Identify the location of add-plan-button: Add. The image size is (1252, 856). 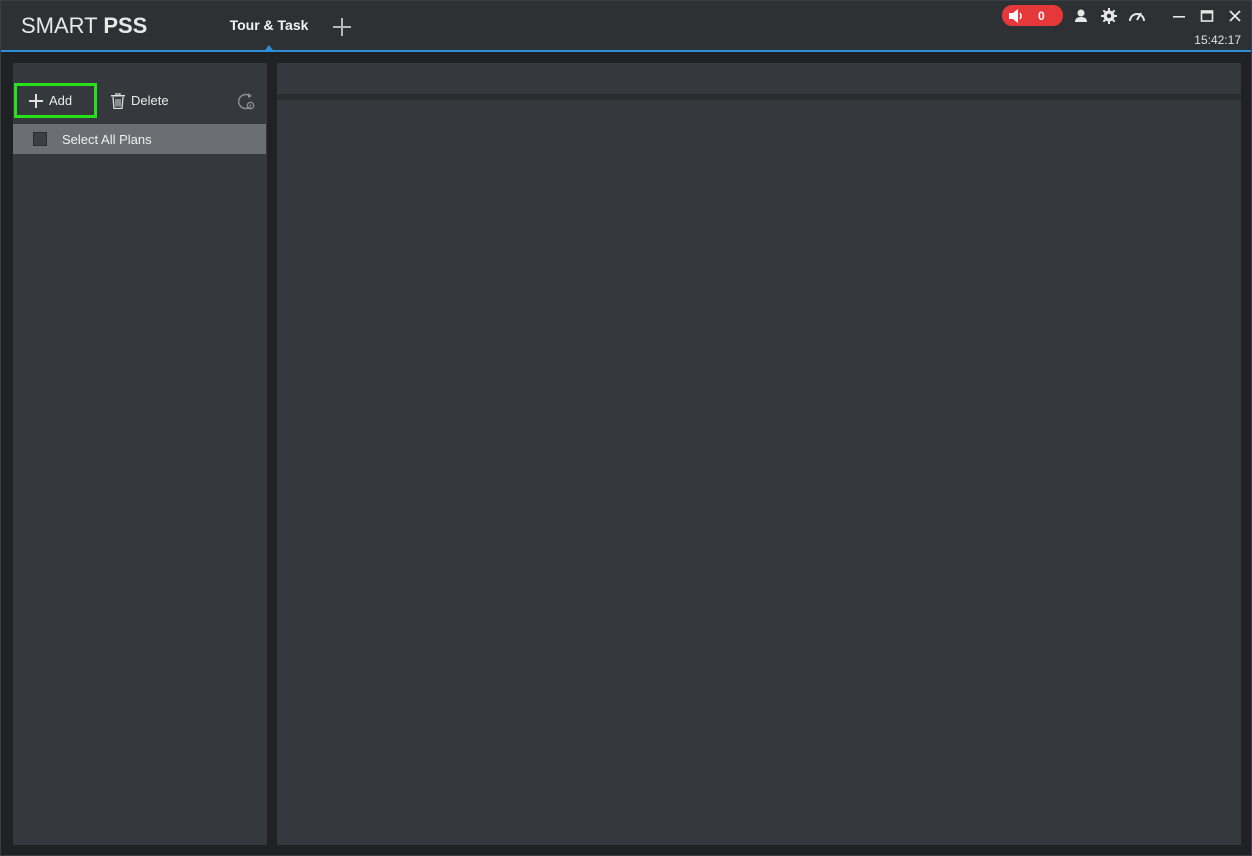
(55, 100).